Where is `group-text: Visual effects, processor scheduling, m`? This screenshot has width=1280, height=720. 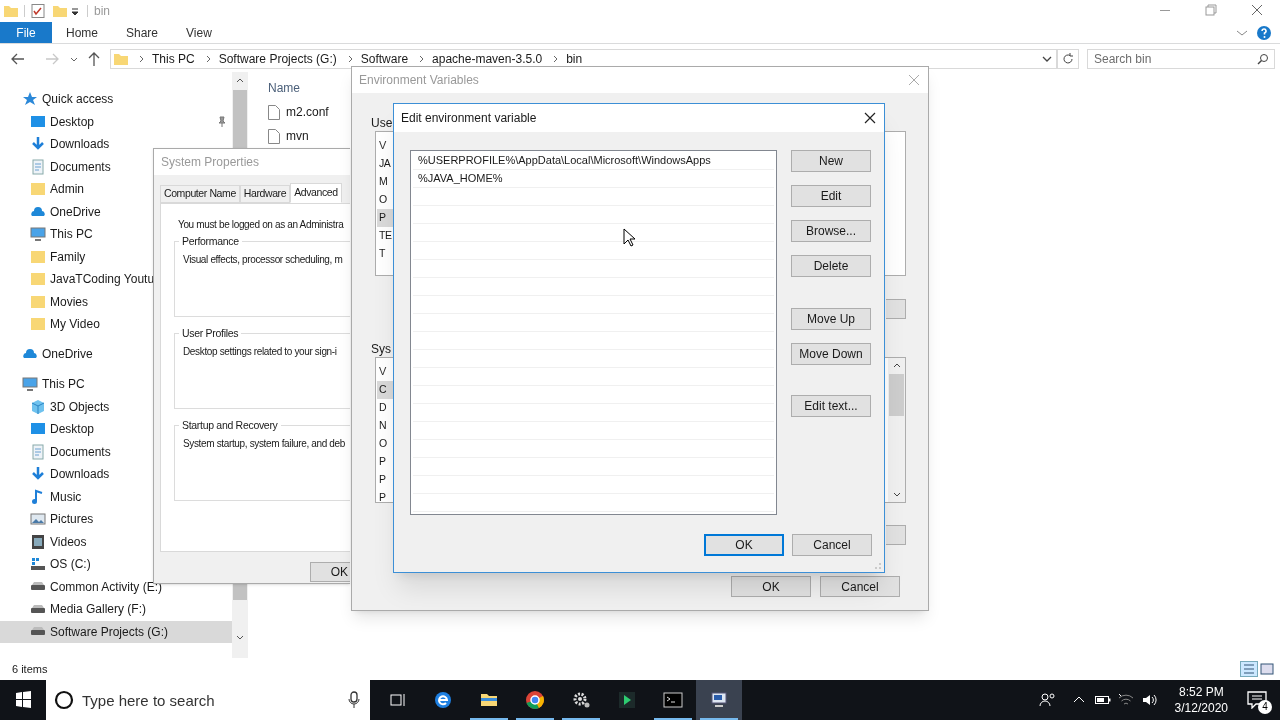
group-text: Visual effects, processor scheduling, m is located at coordinates (263, 260).